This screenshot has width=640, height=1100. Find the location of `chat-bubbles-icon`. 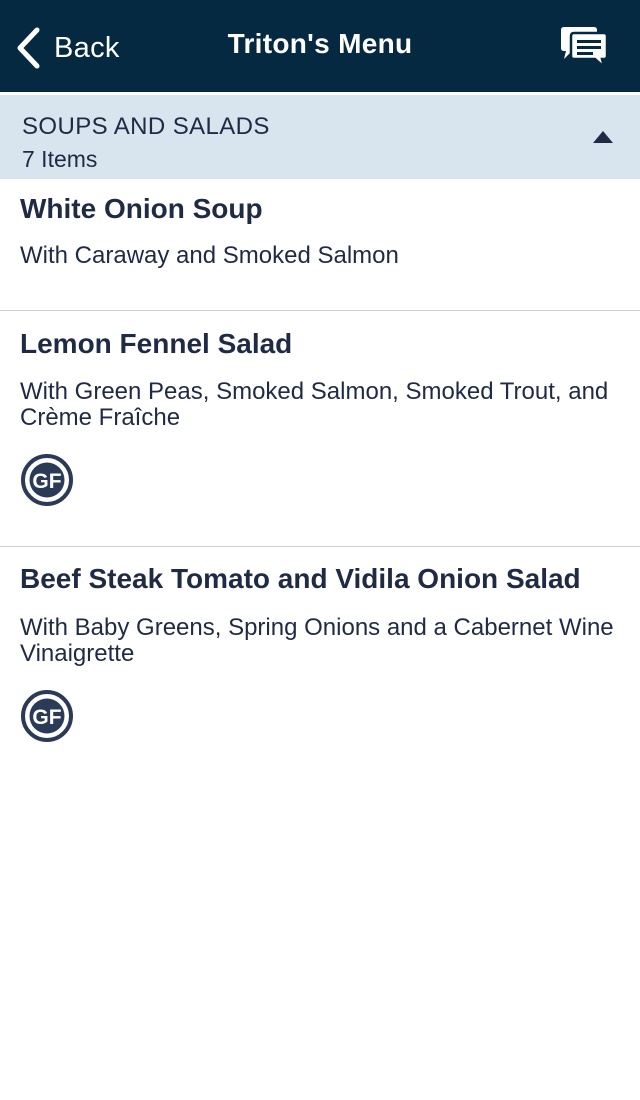

chat-bubbles-icon is located at coordinates (585, 49).